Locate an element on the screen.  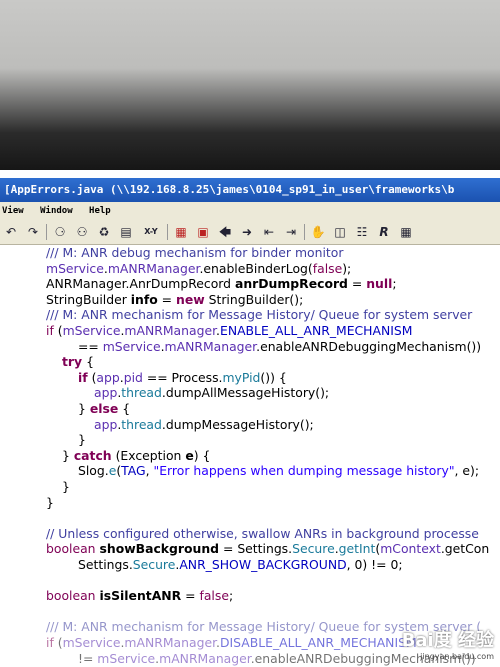
code-token: Settings. is located at coordinates (105, 564).